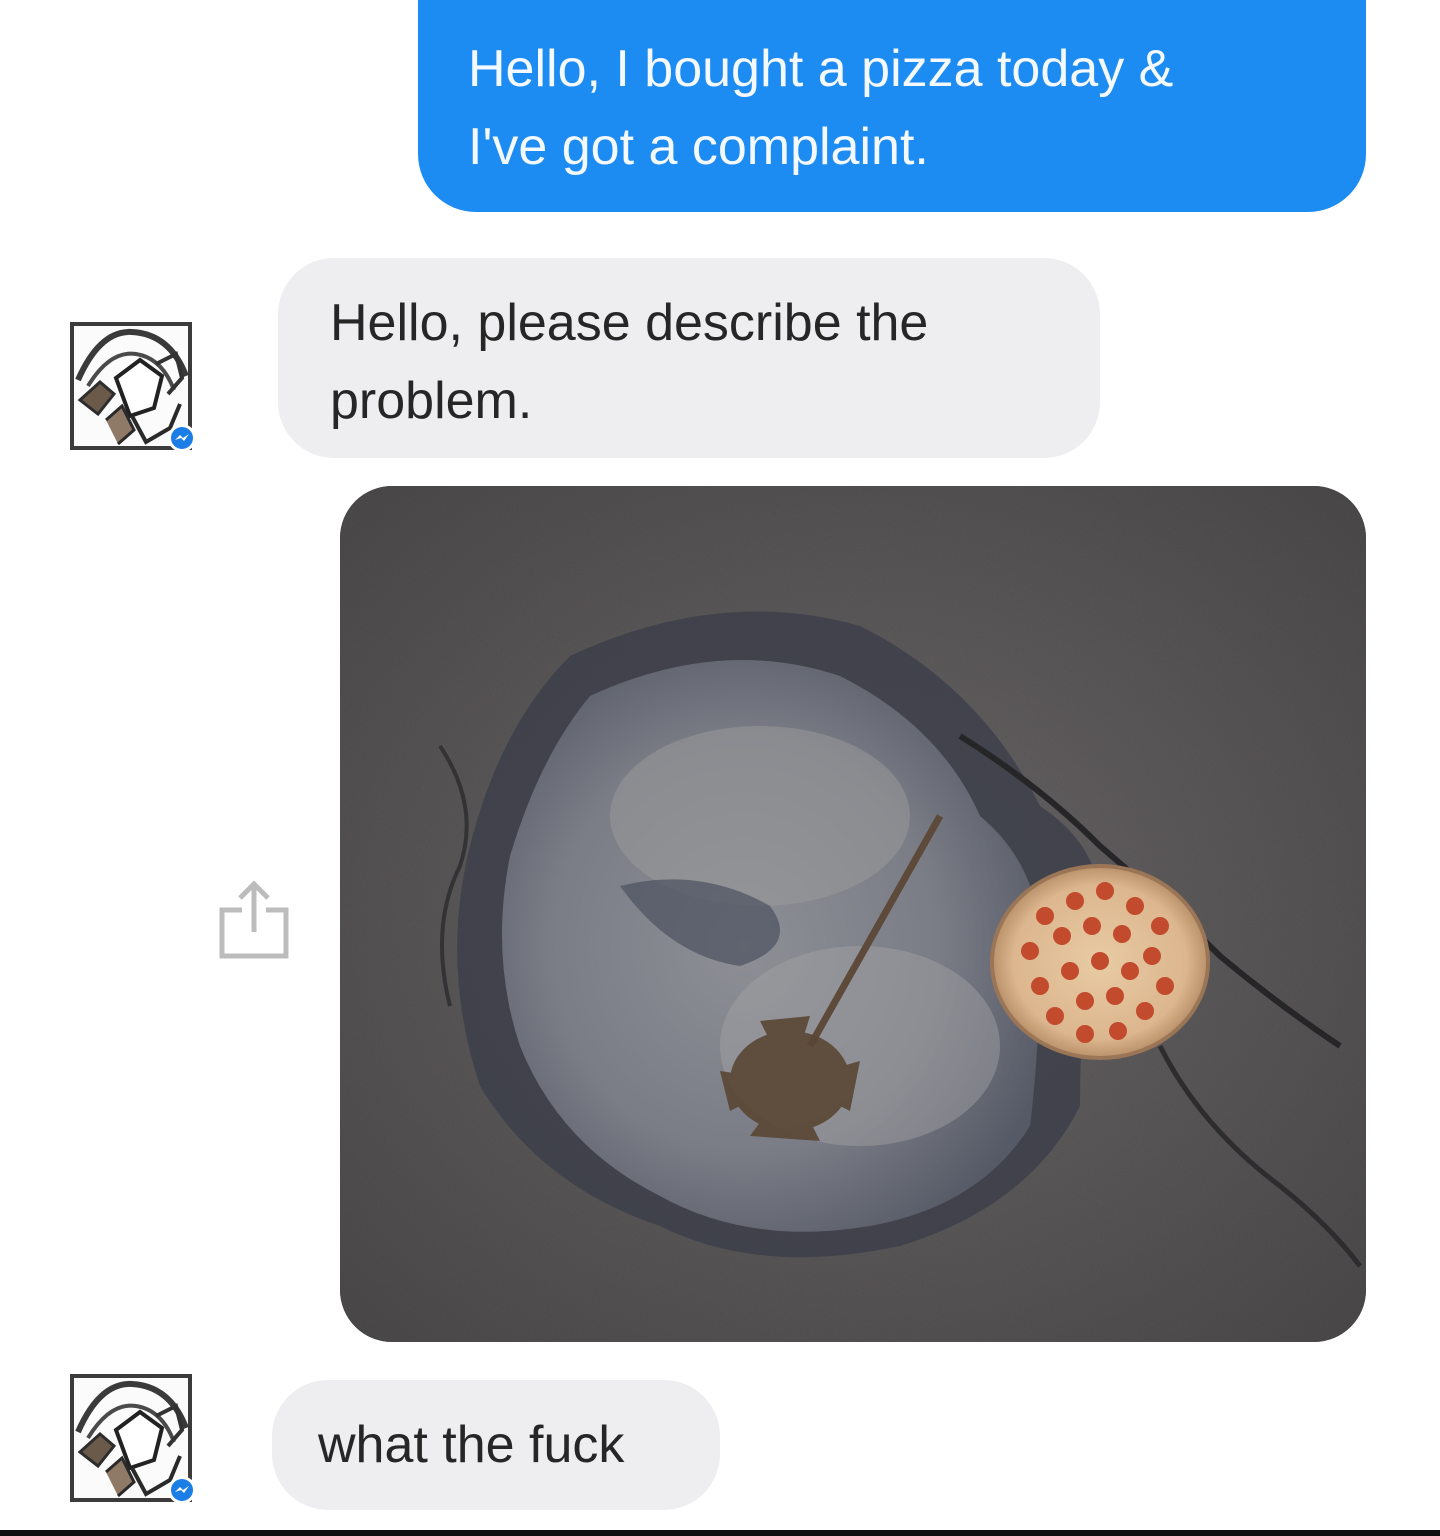 The height and width of the screenshot is (1536, 1440). I want to click on bottom-divider, so click(720, 1533).